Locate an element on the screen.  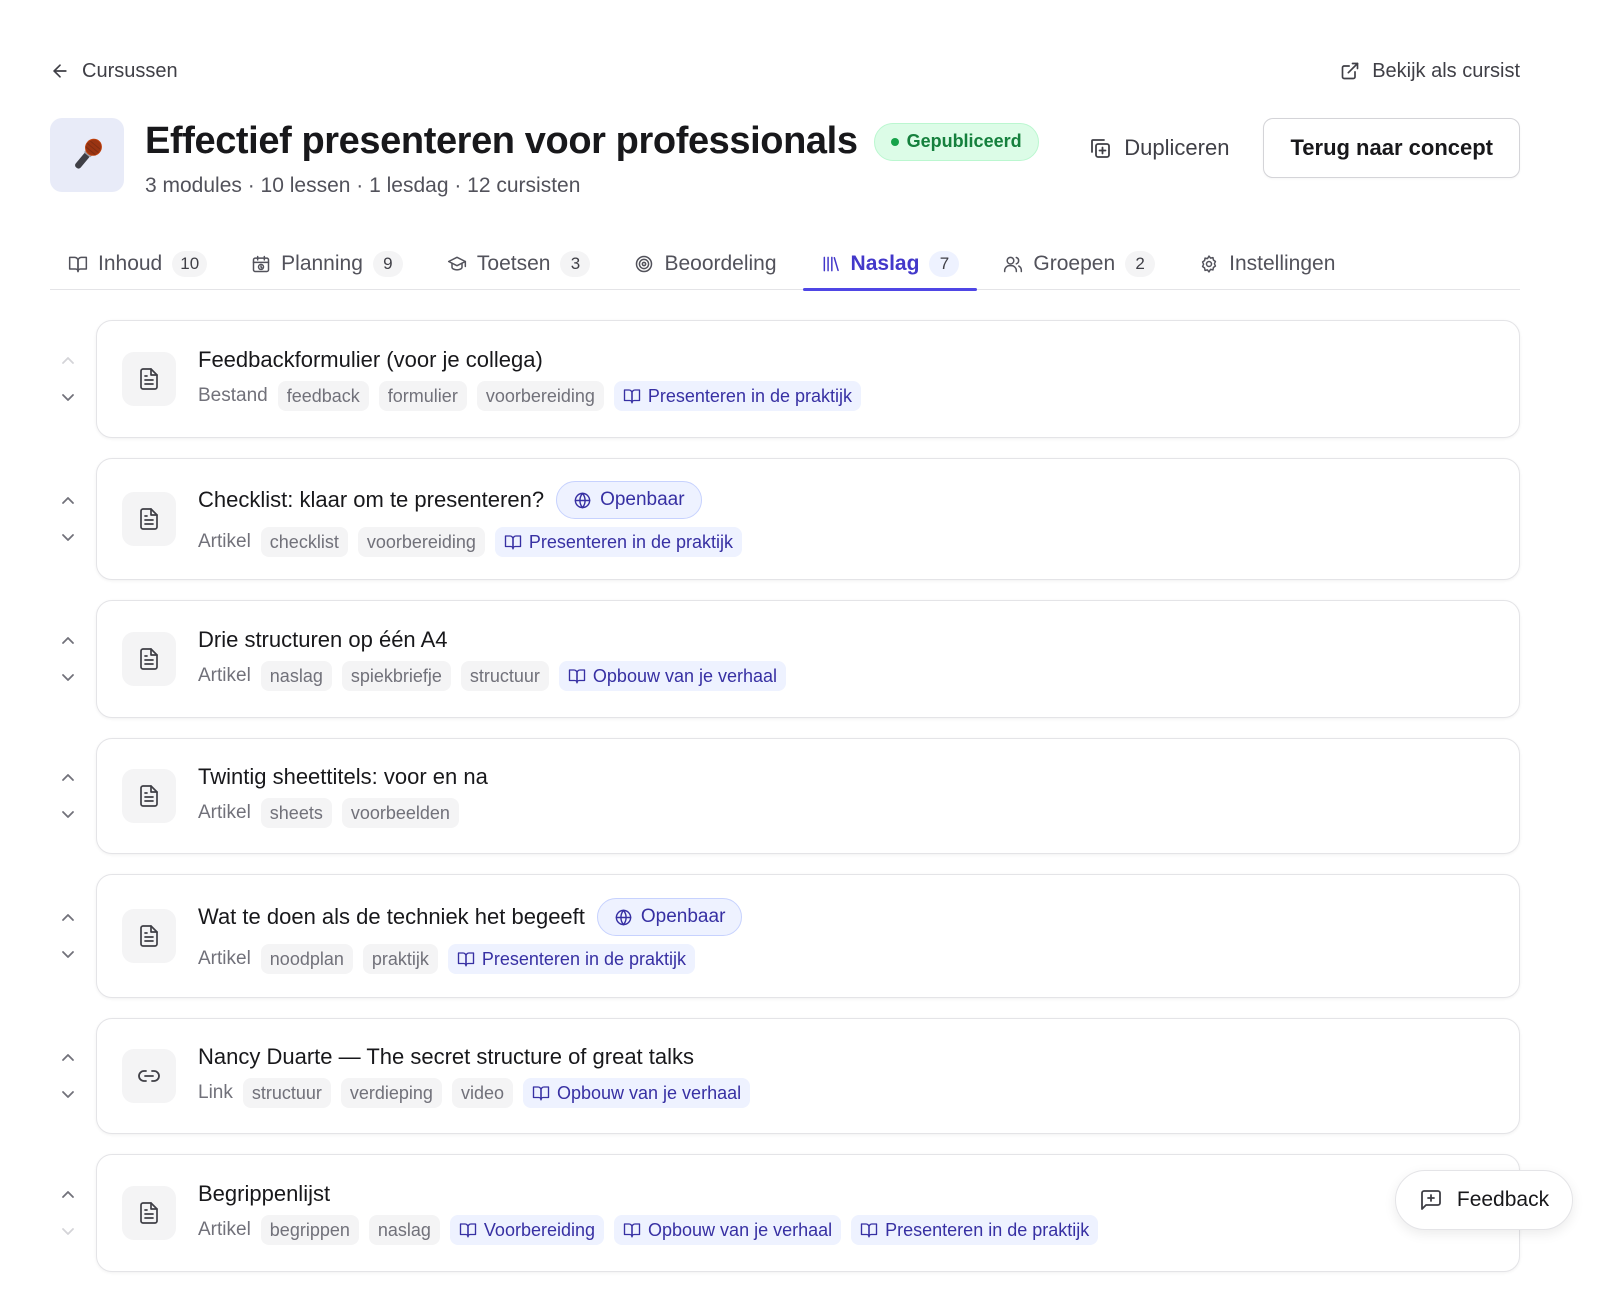
tag: praktijk is located at coordinates (400, 959).